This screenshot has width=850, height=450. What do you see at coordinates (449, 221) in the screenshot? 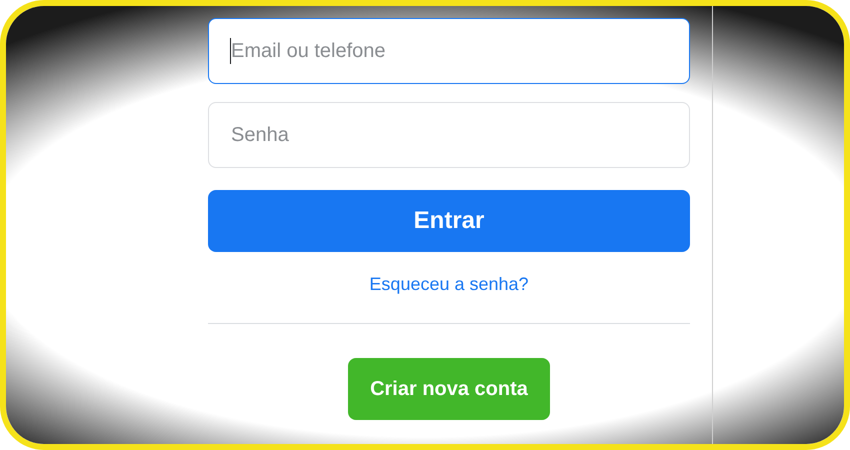
I see `login-button: Entrar` at bounding box center [449, 221].